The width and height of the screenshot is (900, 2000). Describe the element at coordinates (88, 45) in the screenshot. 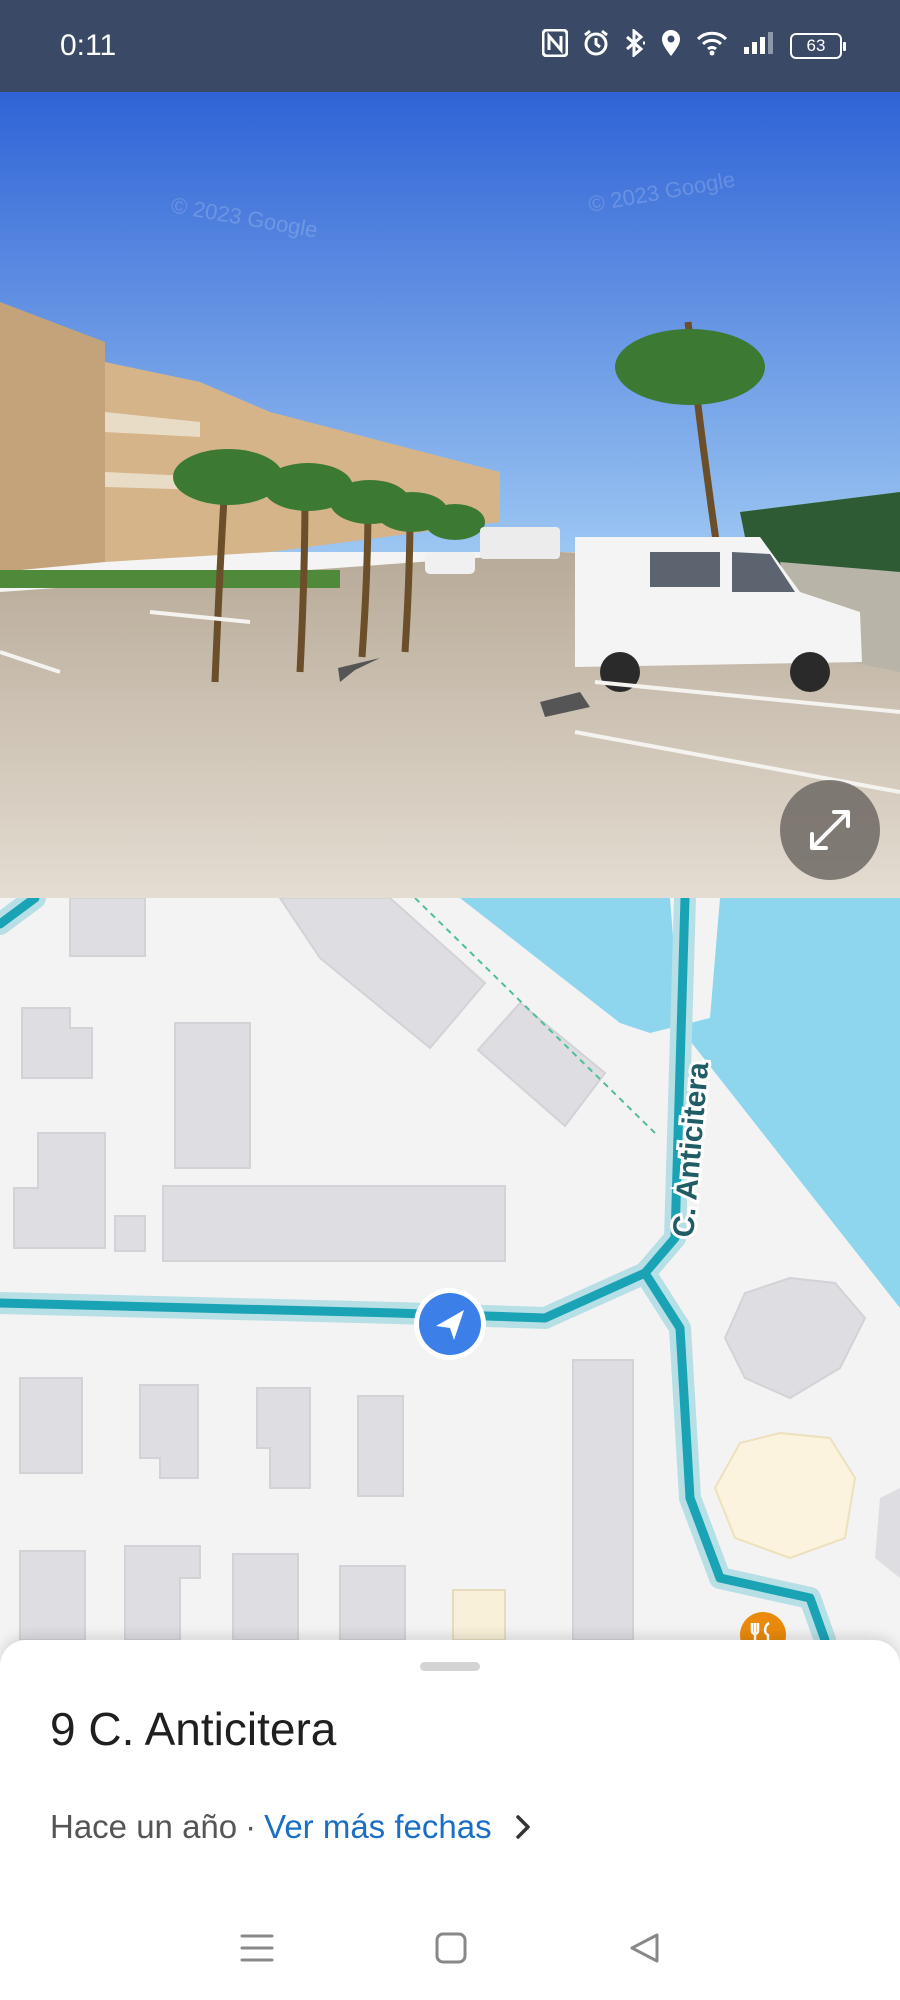

I see `status-time: 0:11` at that location.